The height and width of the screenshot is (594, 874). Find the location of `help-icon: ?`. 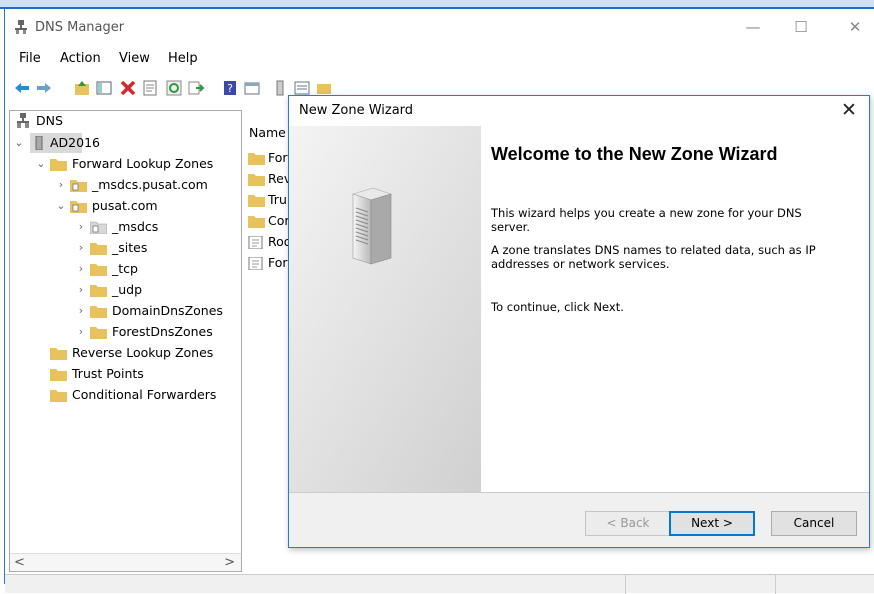

help-icon: ? is located at coordinates (230, 88).